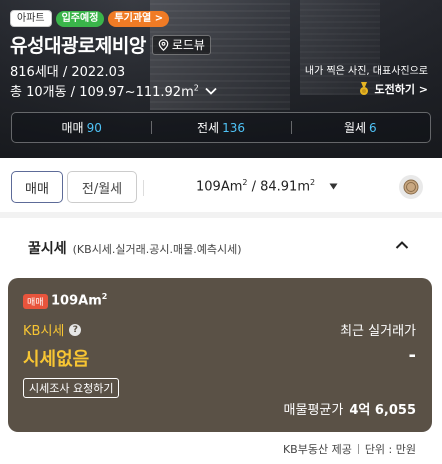 The width and height of the screenshot is (442, 464). What do you see at coordinates (47, 249) in the screenshot?
I see `section-title: 꿀시세` at bounding box center [47, 249].